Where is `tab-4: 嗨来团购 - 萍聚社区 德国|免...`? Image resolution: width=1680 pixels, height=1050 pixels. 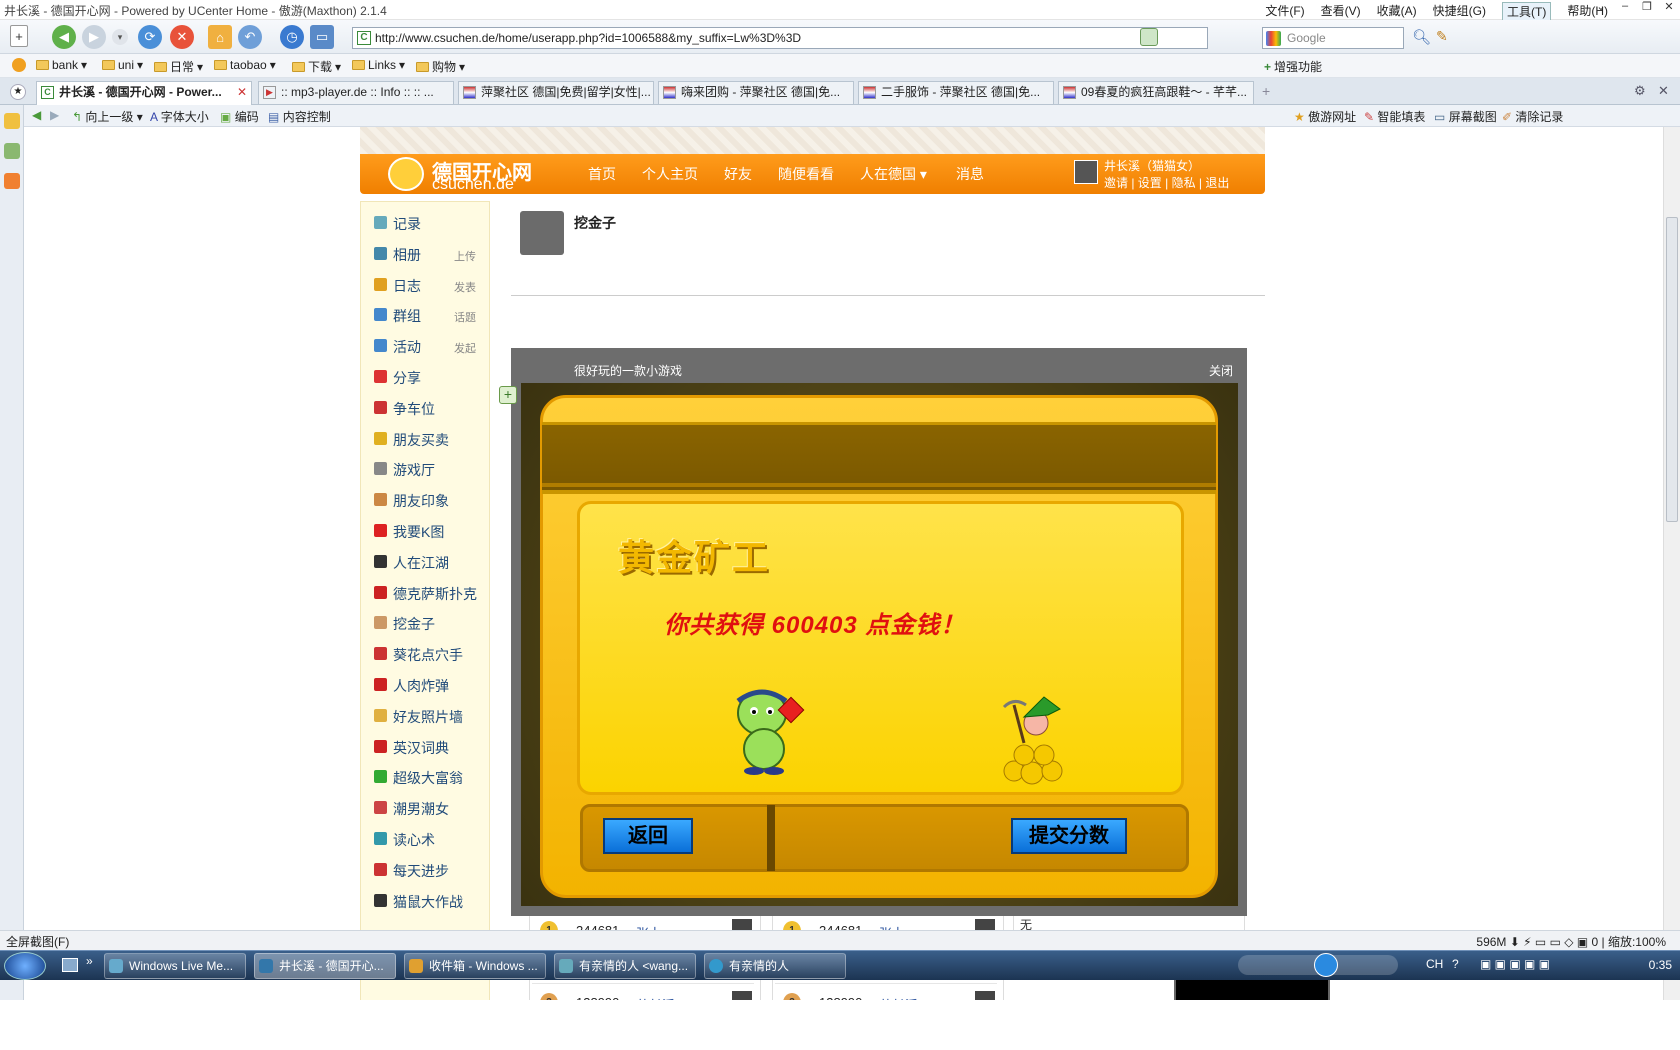 tab-4: 嗨来团购 - 萍聚社区 德国|免... is located at coordinates (756, 92).